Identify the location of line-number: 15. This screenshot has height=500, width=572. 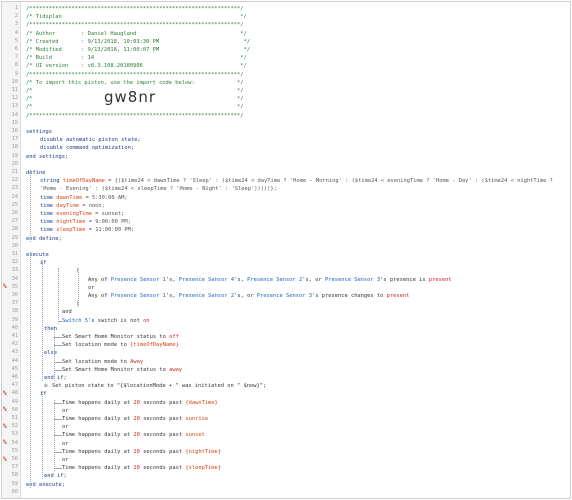
(14, 122).